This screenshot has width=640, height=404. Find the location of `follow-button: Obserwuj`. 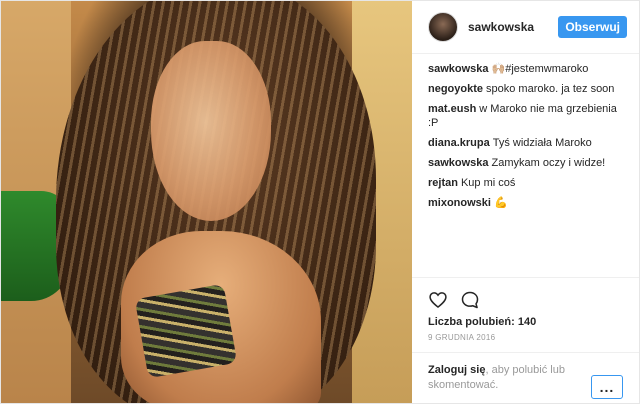

follow-button: Obserwuj is located at coordinates (592, 27).